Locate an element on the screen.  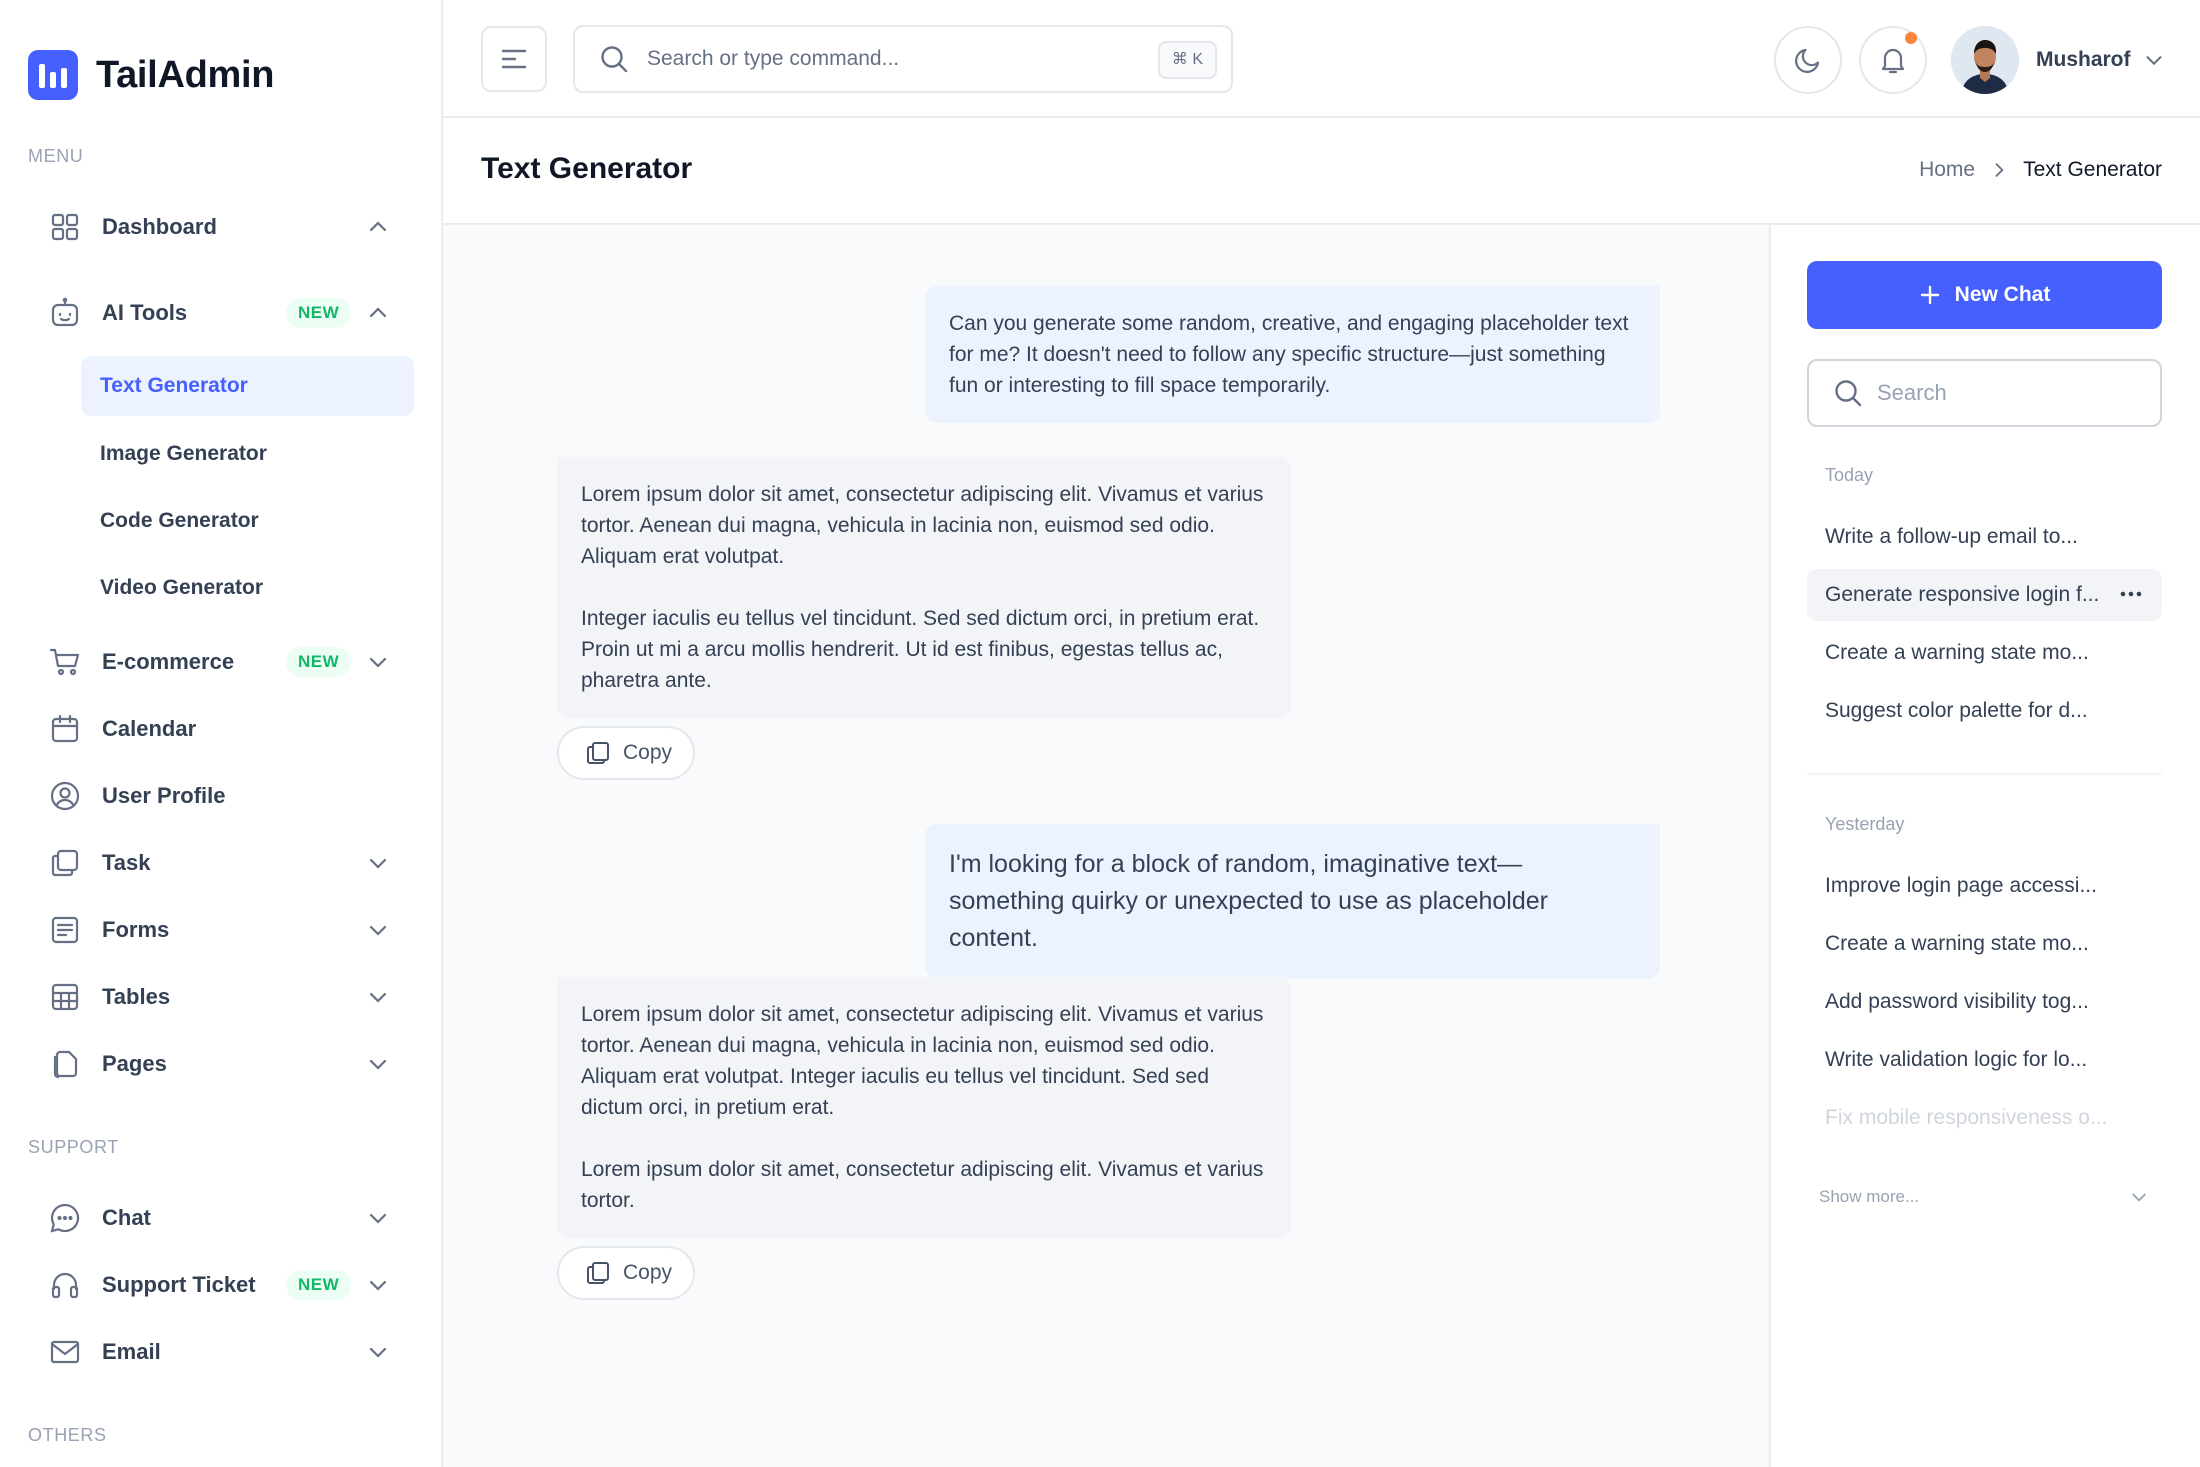
sidebar-item-calendar: Calendar is located at coordinates (221, 729).